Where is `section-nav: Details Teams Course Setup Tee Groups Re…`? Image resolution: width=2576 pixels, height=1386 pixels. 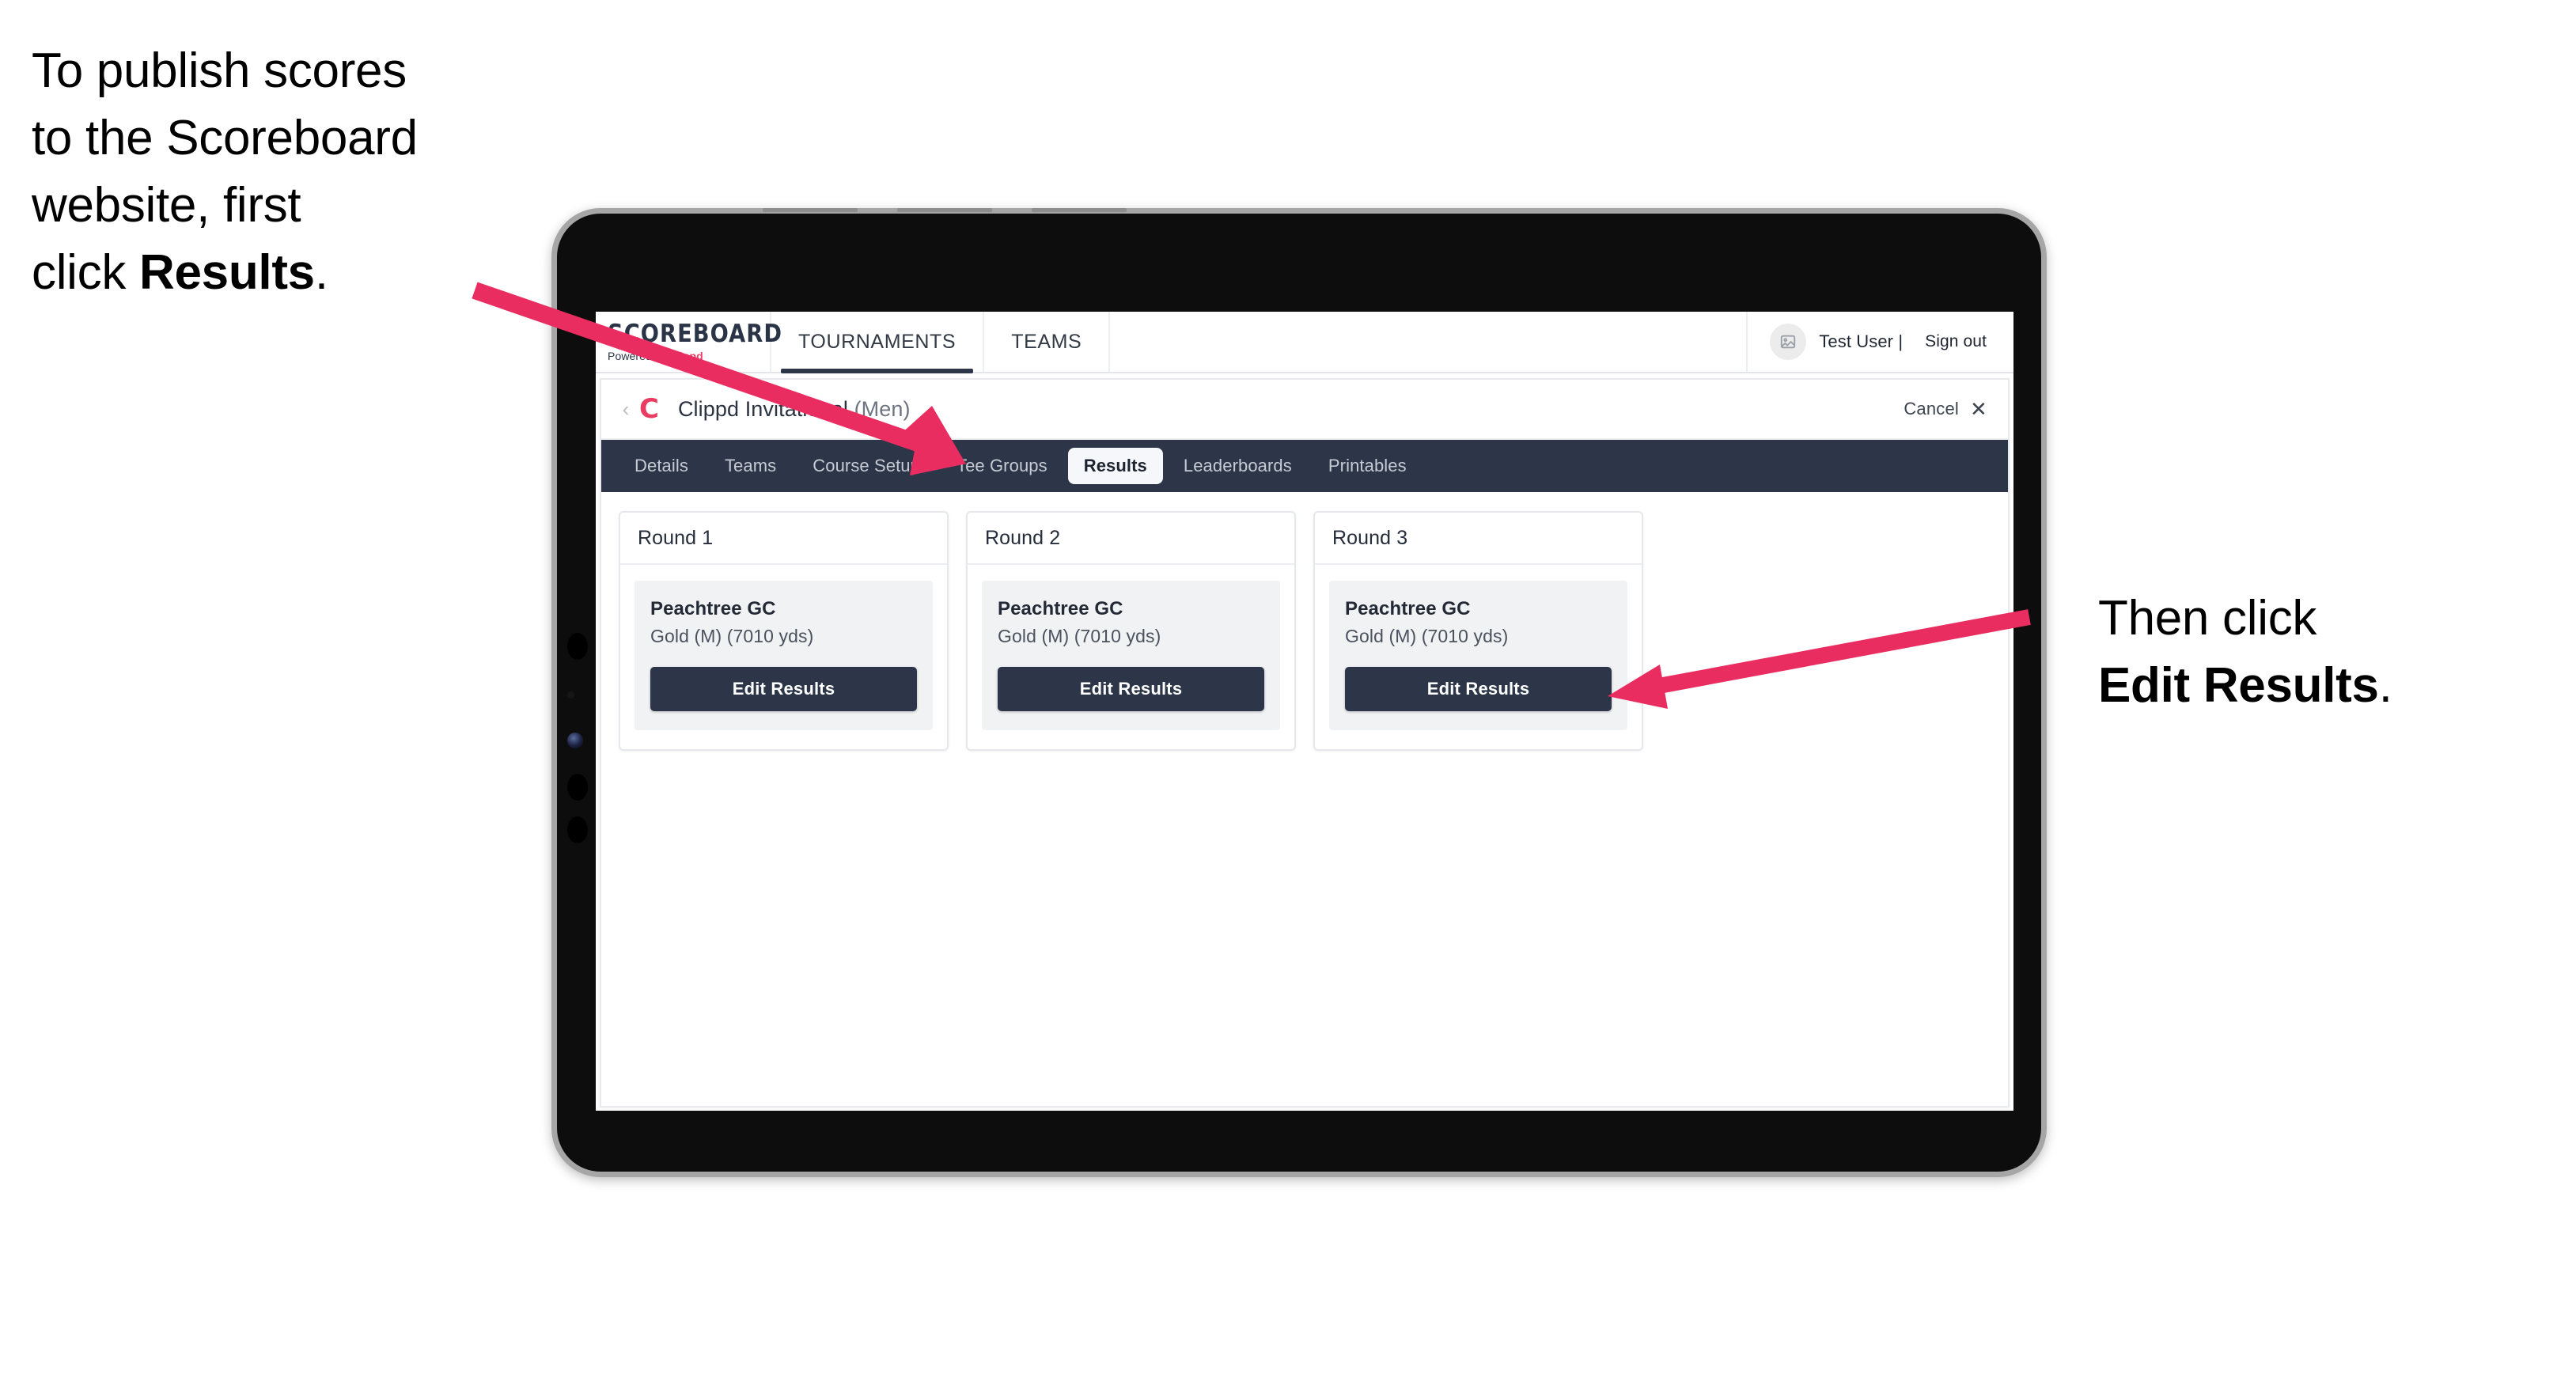 section-nav: Details Teams Course Setup Tee Groups Re… is located at coordinates (1304, 466).